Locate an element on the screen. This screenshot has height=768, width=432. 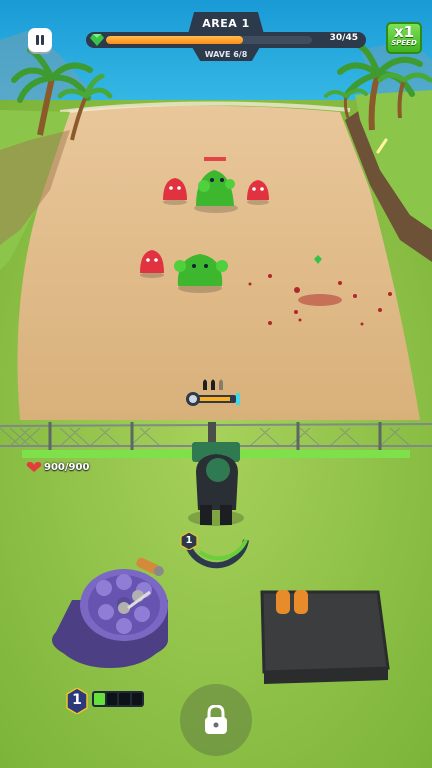
pause-button is located at coordinates (40, 40).